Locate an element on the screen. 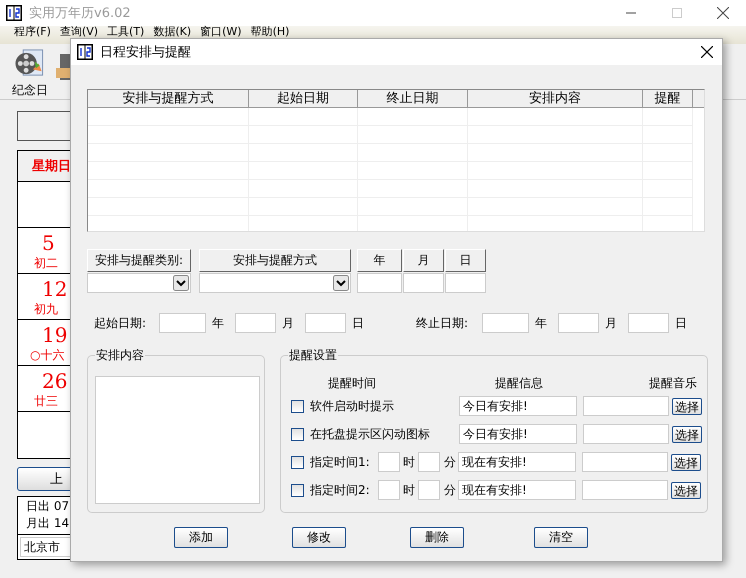  column-header: 提醒时间 is located at coordinates (352, 383).